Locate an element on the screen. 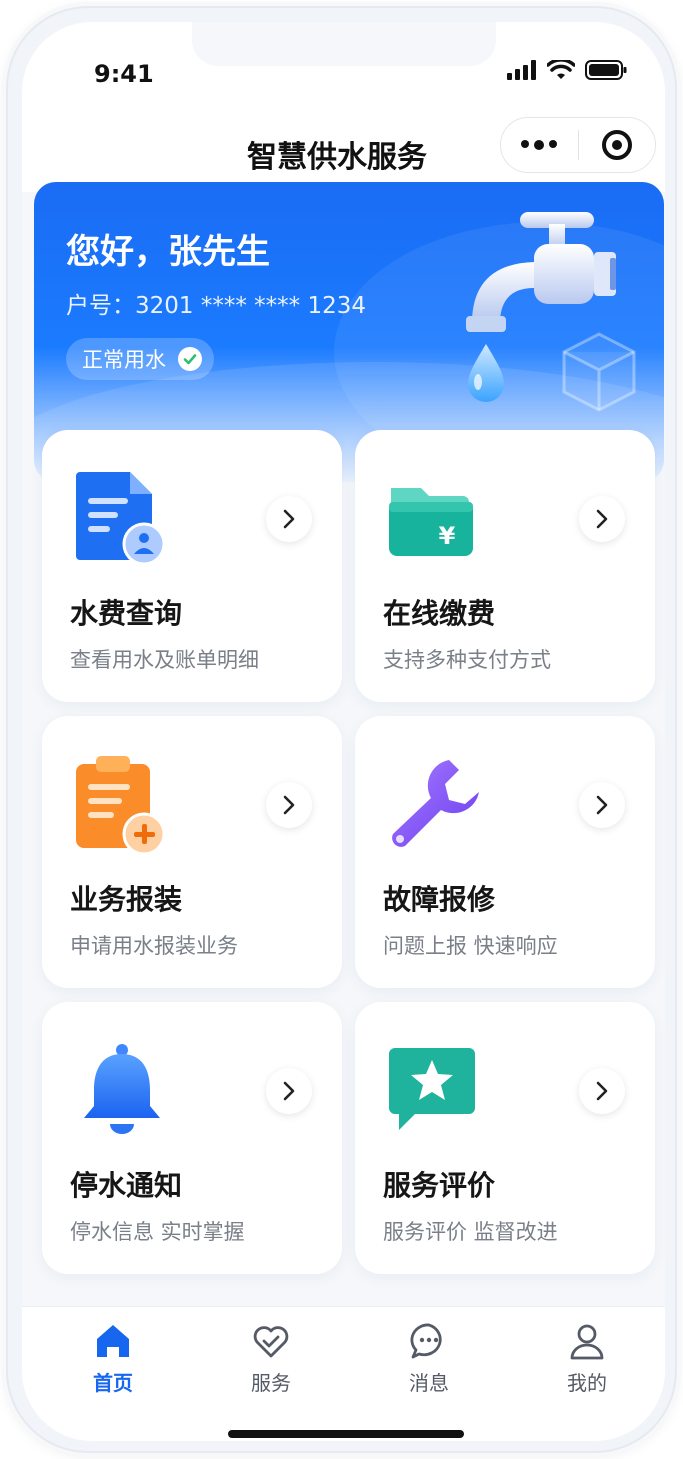  heart-check-icon is located at coordinates (271, 1342).